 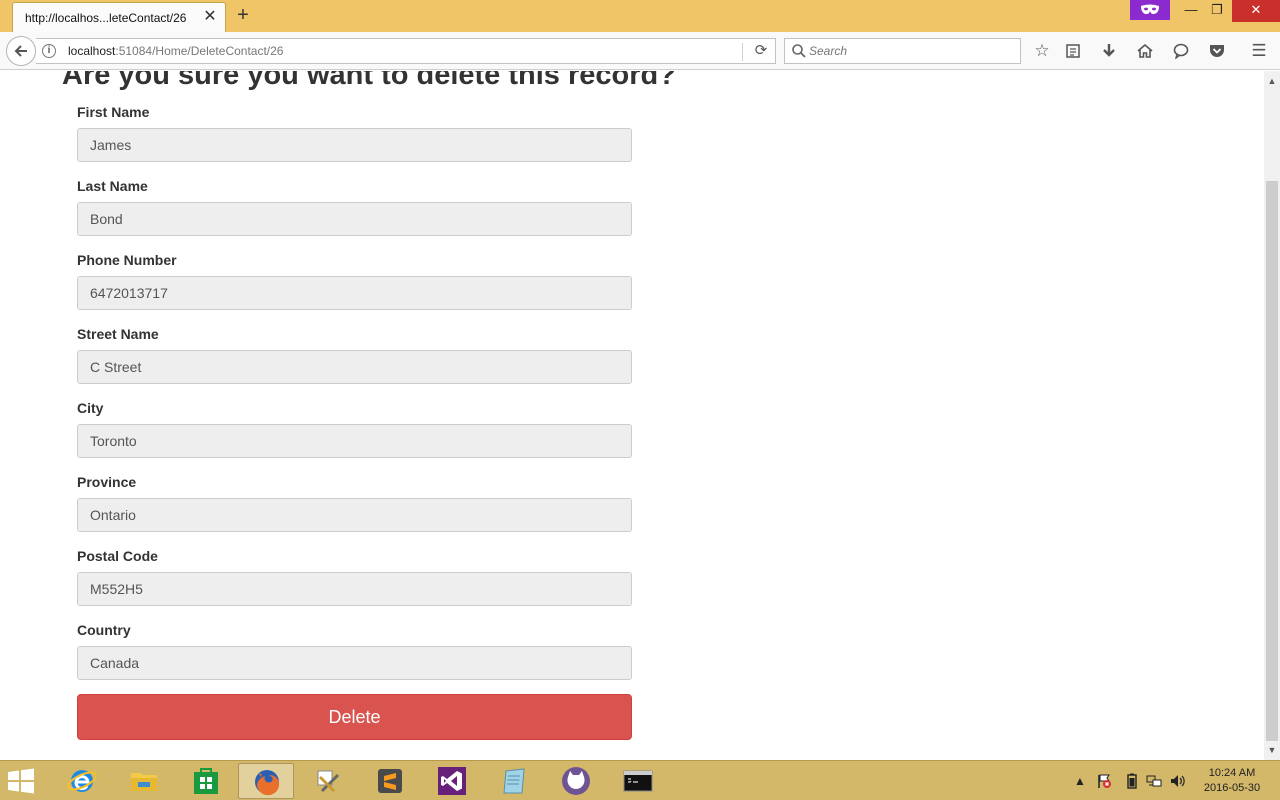 What do you see at coordinates (113, 112) in the screenshot?
I see `first-name-label: First Name` at bounding box center [113, 112].